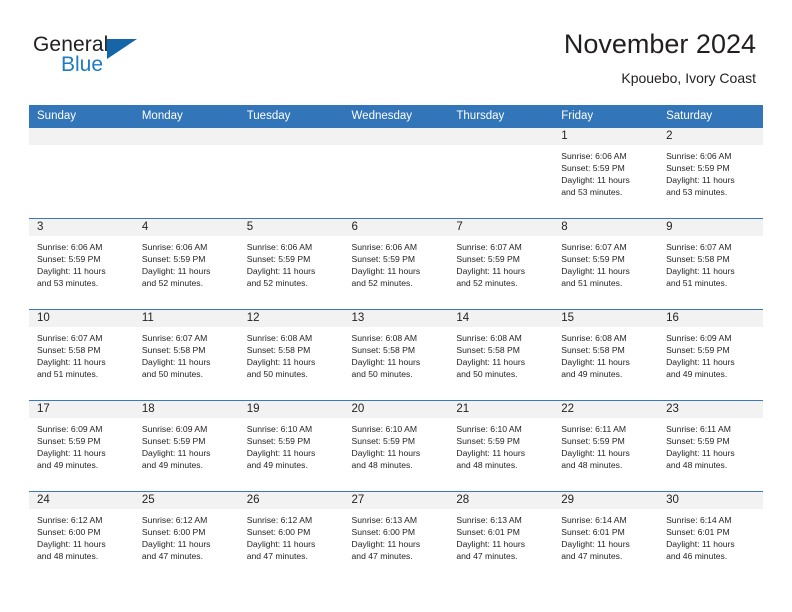 This screenshot has height=612, width=792. I want to click on calendar-day-cell-empty, so click(291, 173).